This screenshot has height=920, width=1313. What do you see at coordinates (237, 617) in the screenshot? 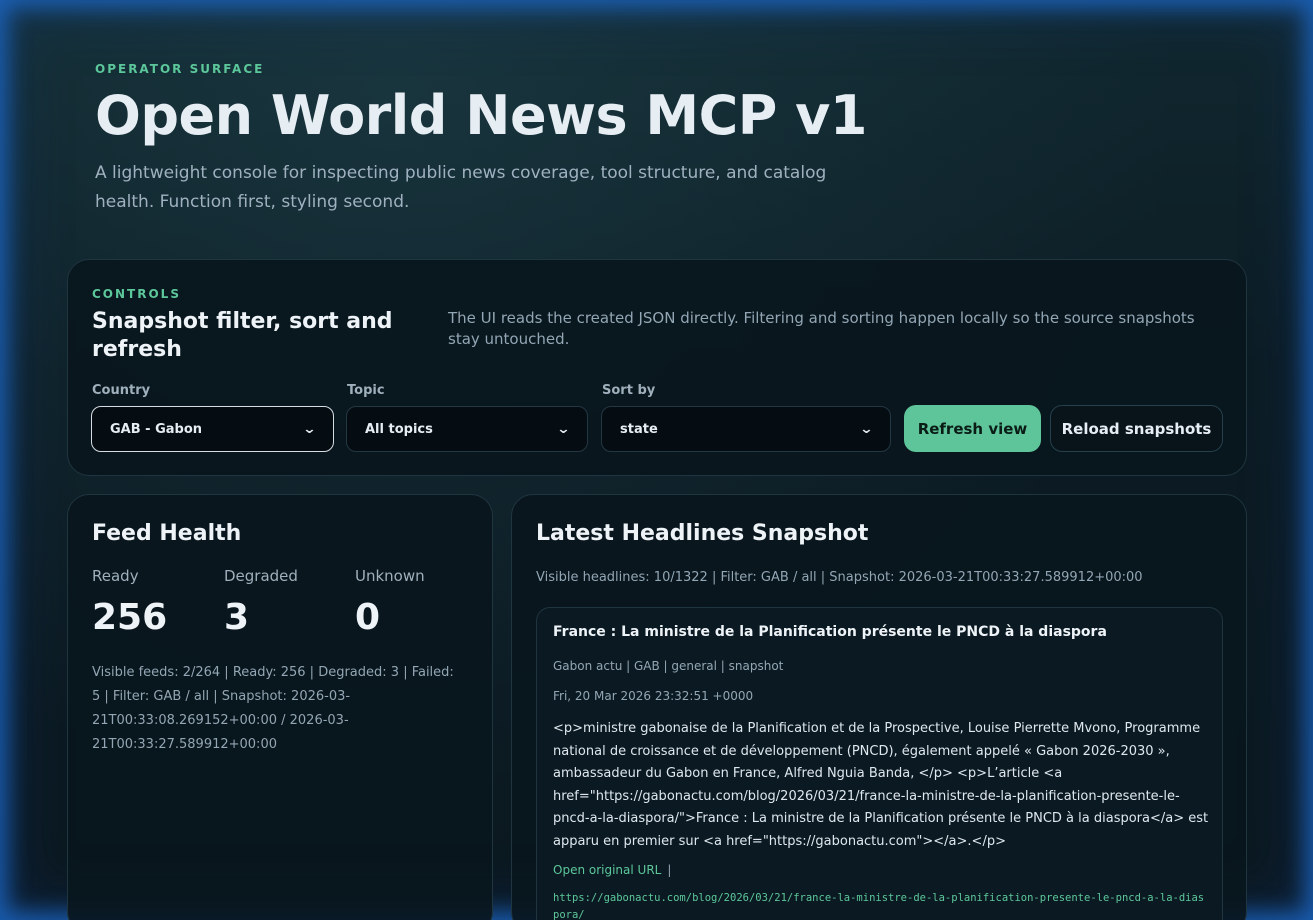
I see `stat-value: 3` at bounding box center [237, 617].